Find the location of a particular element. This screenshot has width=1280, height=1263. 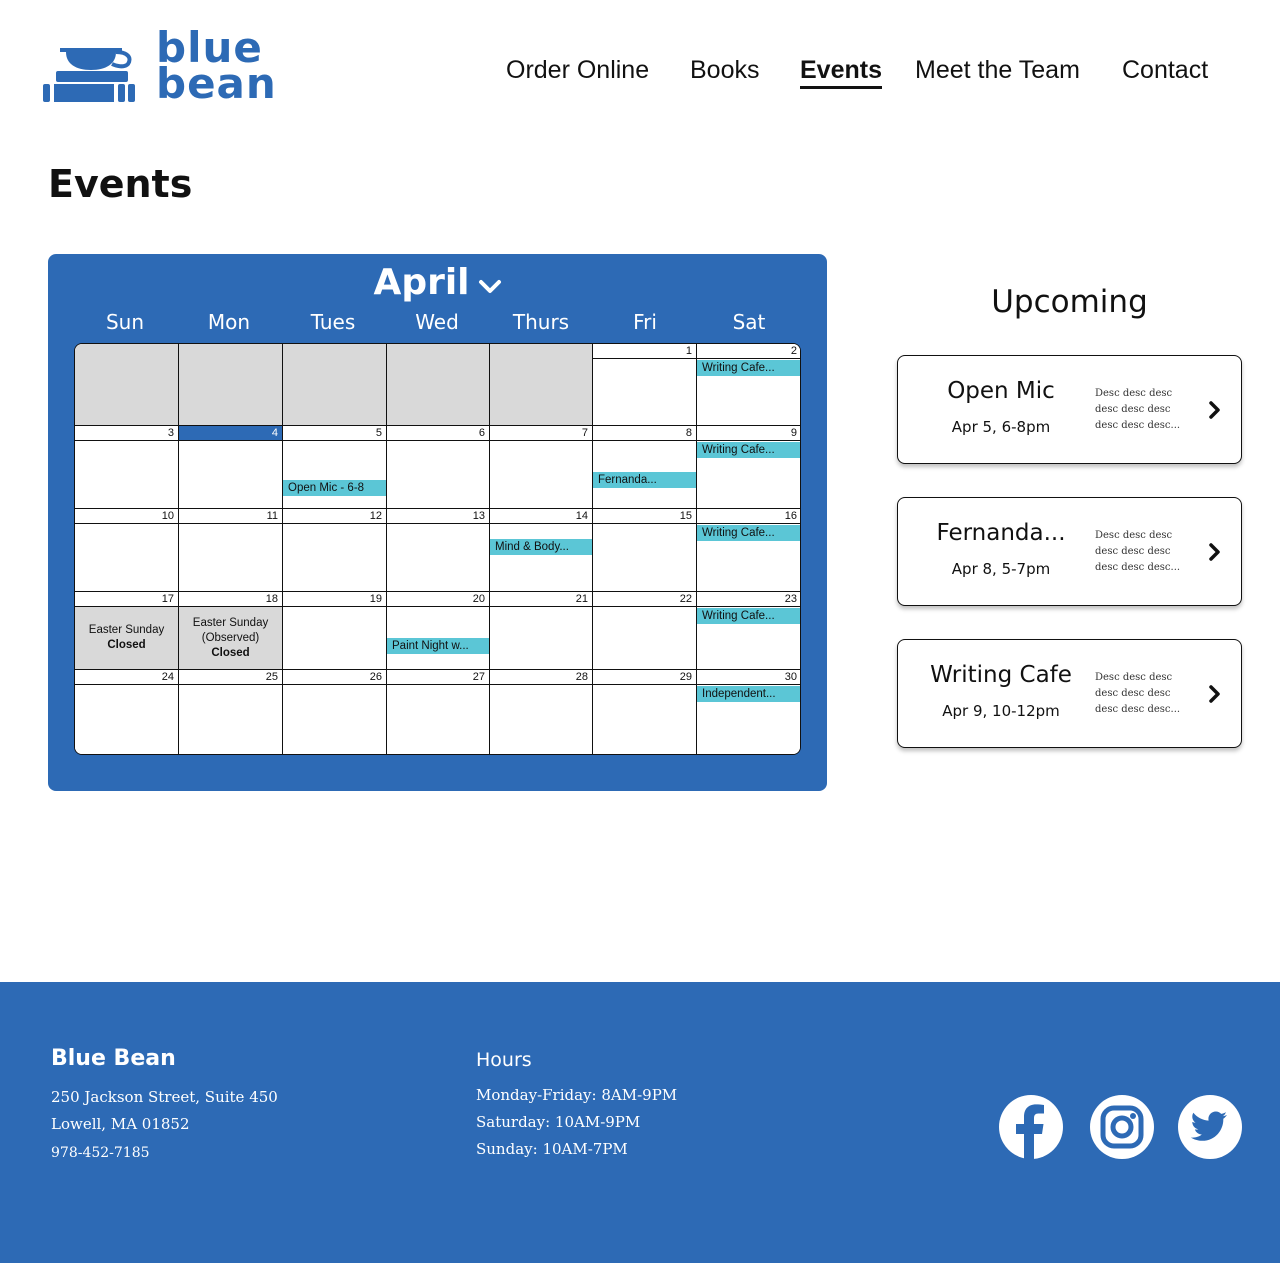

coffee-books-icon is located at coordinates (89, 75).